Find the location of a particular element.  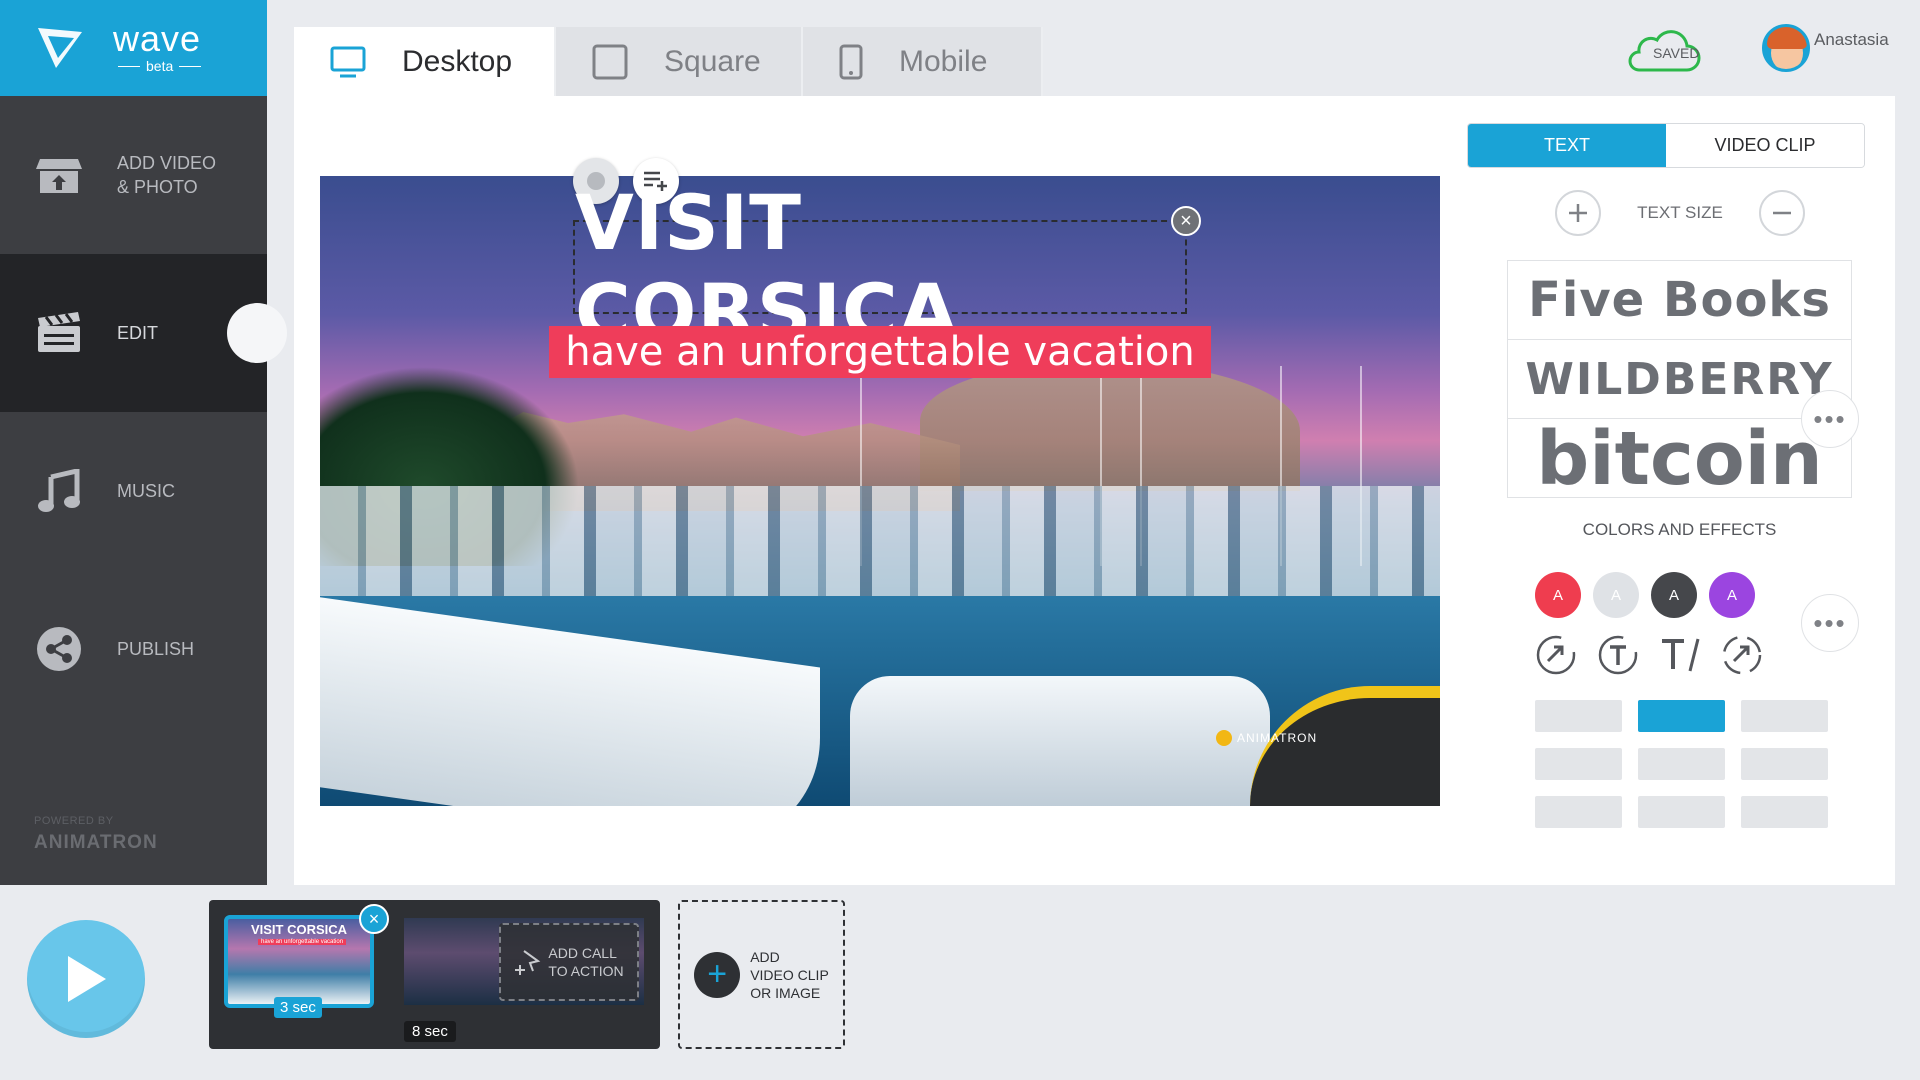

font-option: WILDBERRY is located at coordinates (1679, 379).